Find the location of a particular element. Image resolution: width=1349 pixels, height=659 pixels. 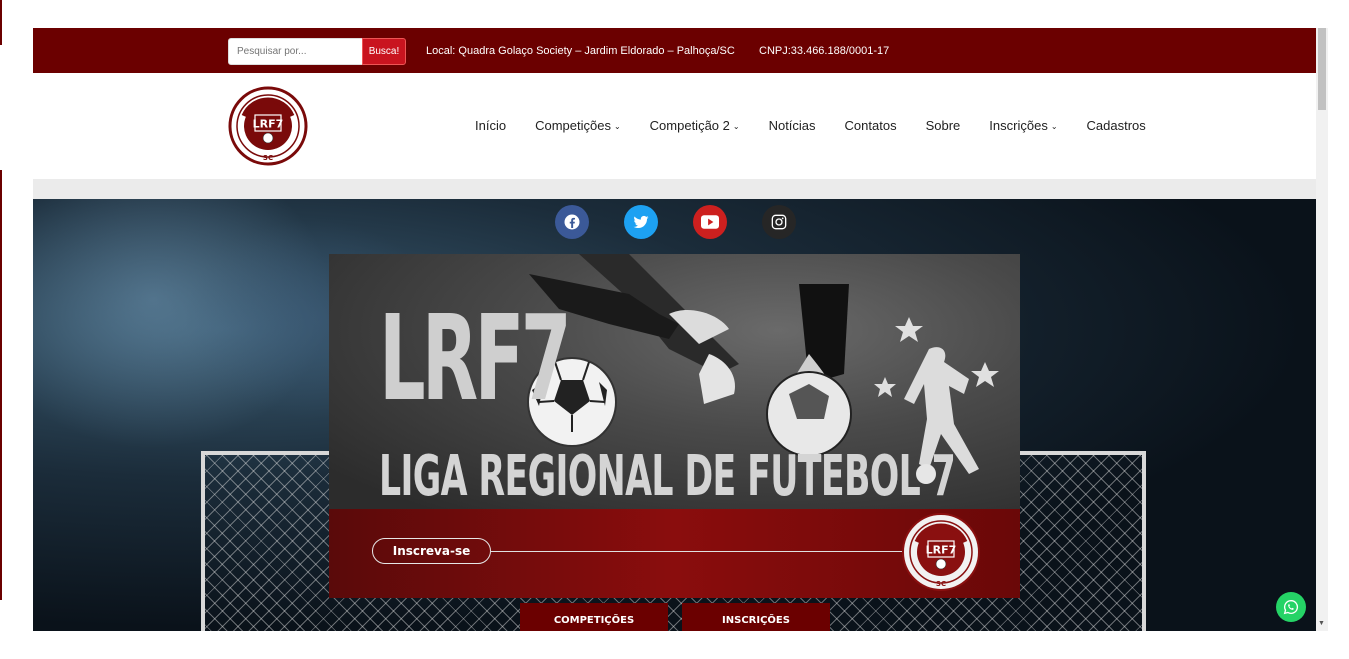

header-divider is located at coordinates (674, 189).